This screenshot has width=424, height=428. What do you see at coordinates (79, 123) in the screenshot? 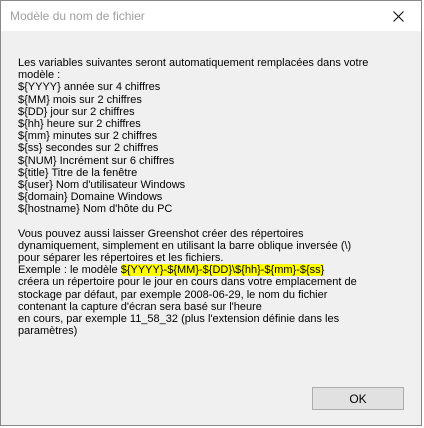
I see `variable-item: ${hh} heure sur 2 chiffres` at bounding box center [79, 123].